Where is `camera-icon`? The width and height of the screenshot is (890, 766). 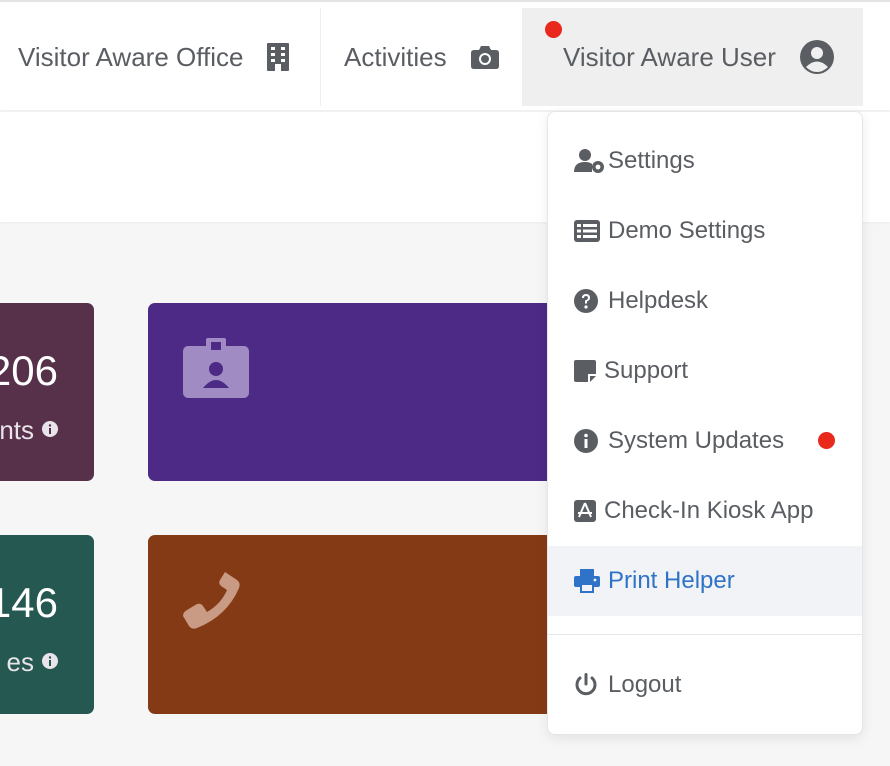 camera-icon is located at coordinates (484, 57).